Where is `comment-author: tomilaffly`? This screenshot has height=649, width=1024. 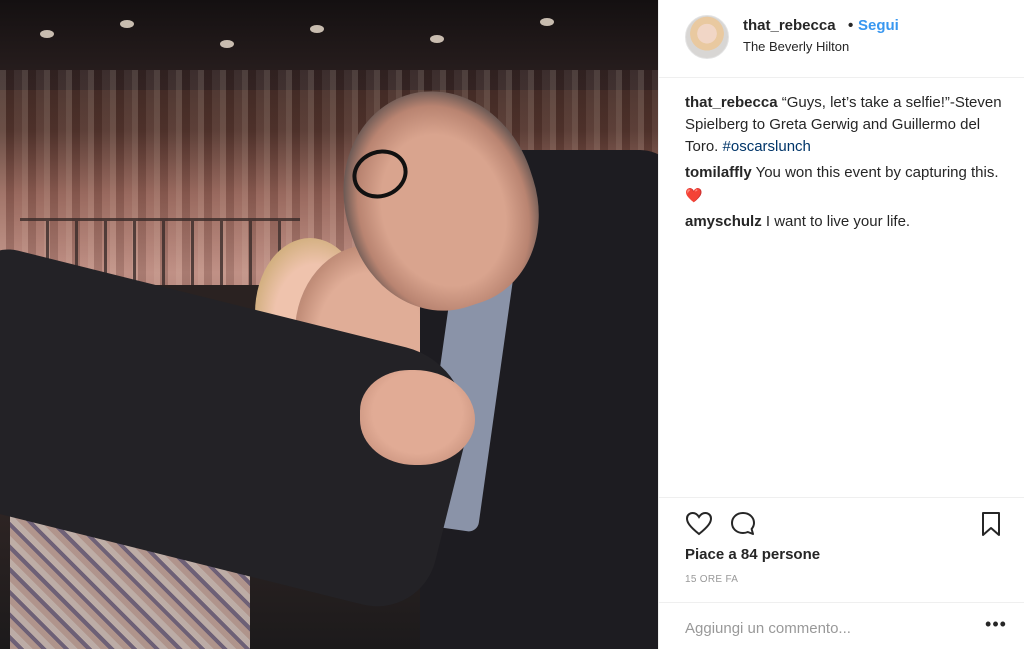
comment-author: tomilaffly is located at coordinates (718, 172).